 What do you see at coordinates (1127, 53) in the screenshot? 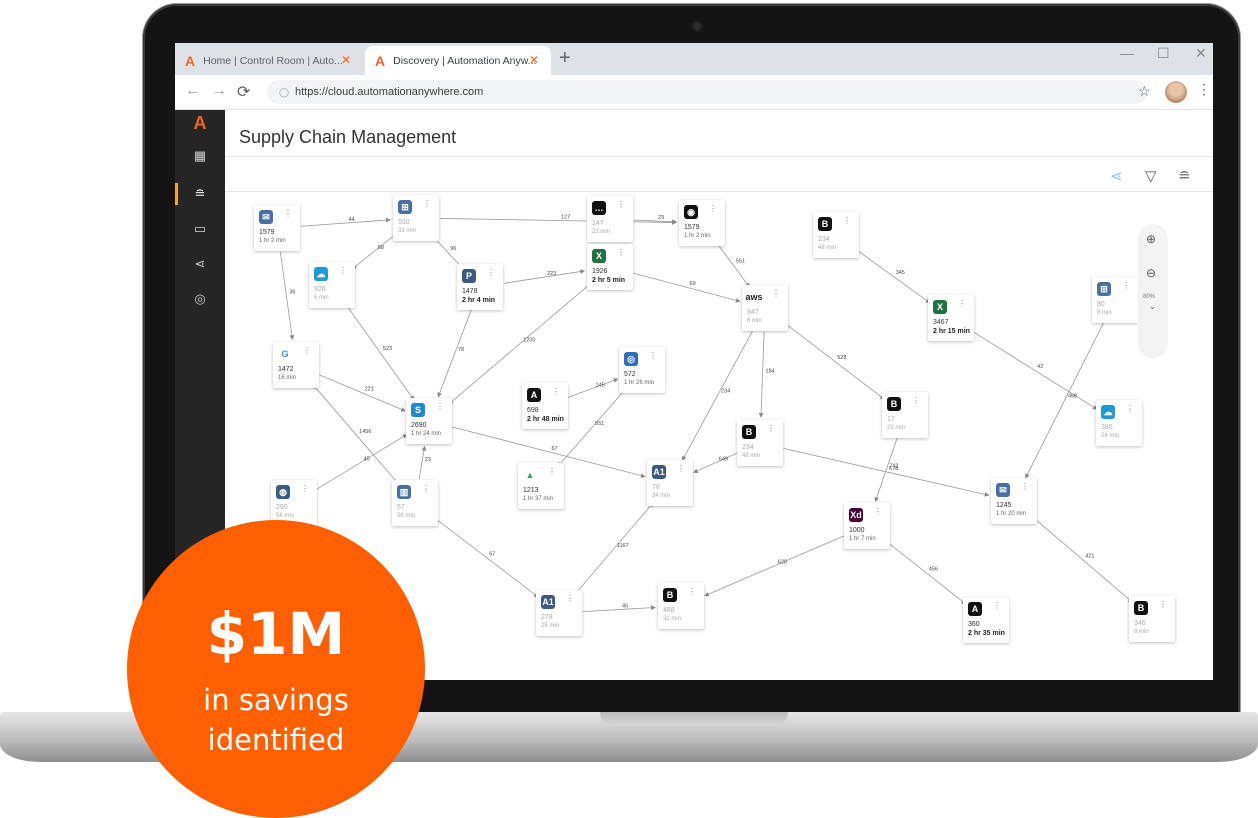
I see `minimize-icon: —` at bounding box center [1127, 53].